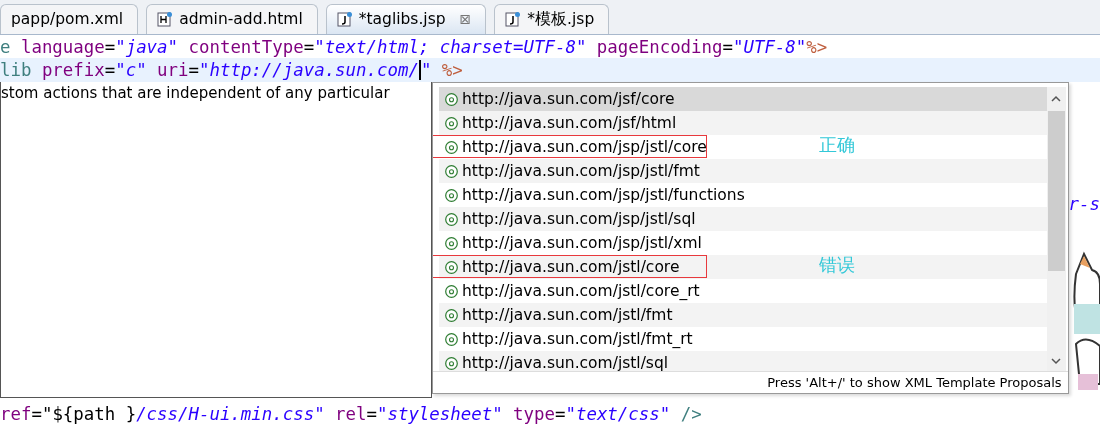 The image size is (1100, 426). Describe the element at coordinates (837, 265) in the screenshot. I see `annotation-note: 错误` at that location.